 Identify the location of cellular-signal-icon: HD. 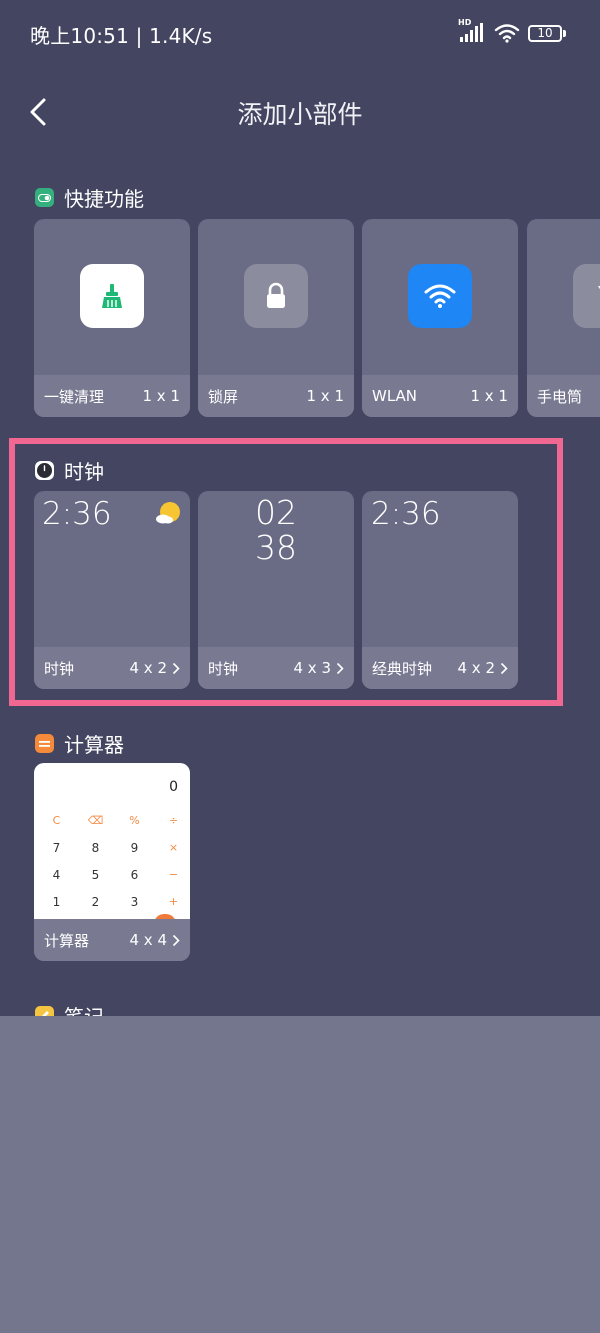
(472, 31).